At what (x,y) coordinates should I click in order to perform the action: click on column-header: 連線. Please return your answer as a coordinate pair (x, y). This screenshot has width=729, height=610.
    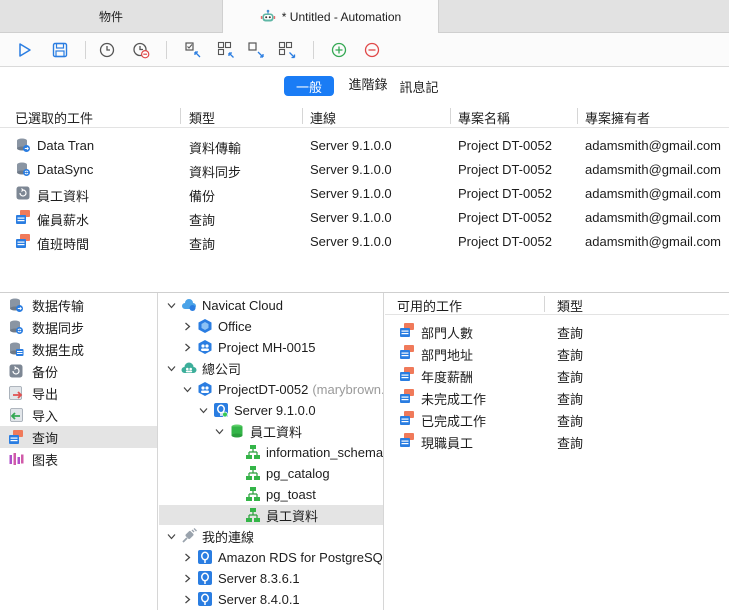
    Looking at the image, I should click on (323, 117).